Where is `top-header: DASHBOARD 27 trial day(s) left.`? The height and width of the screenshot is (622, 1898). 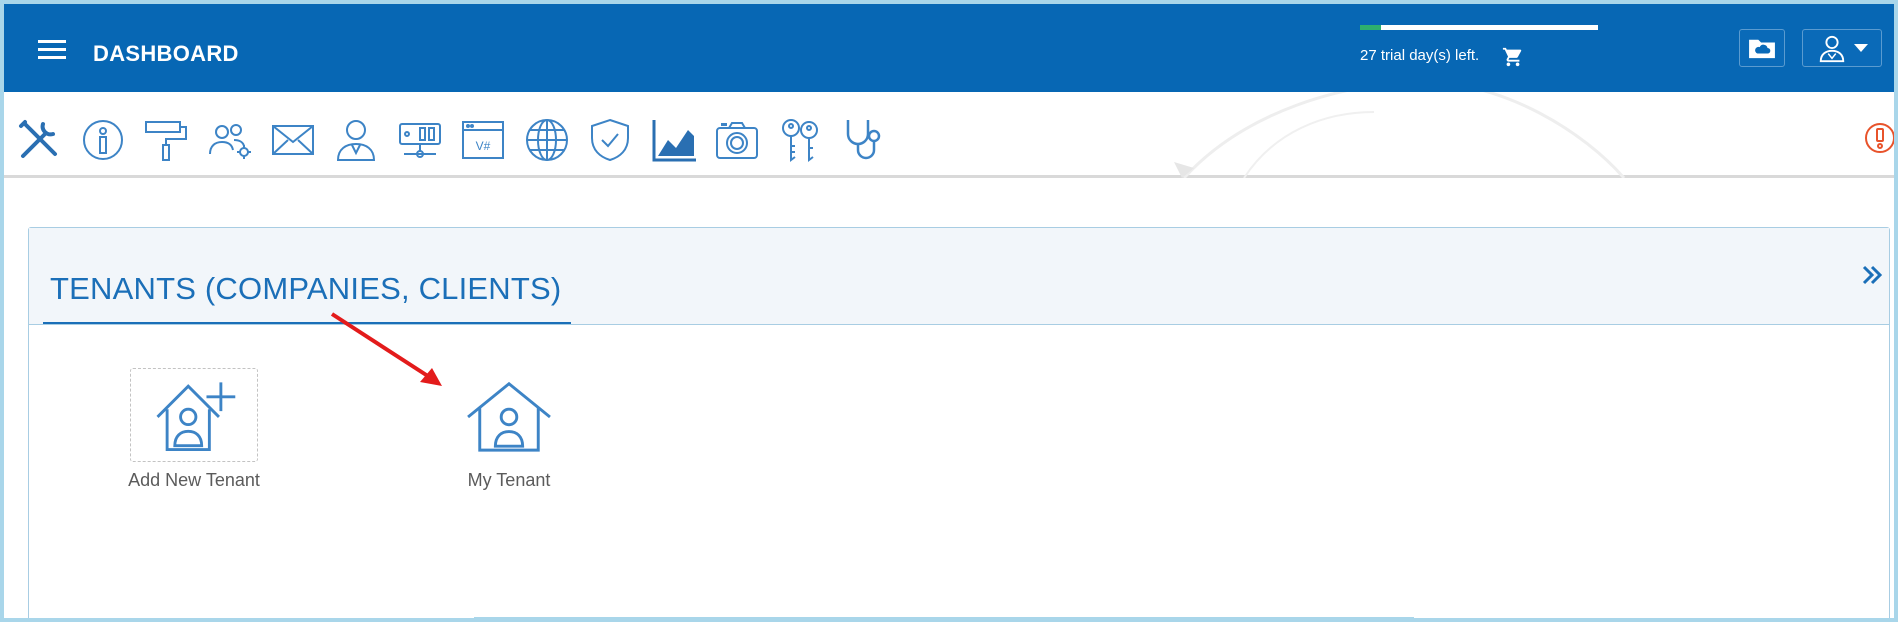
top-header: DASHBOARD 27 trial day(s) left. is located at coordinates (949, 48).